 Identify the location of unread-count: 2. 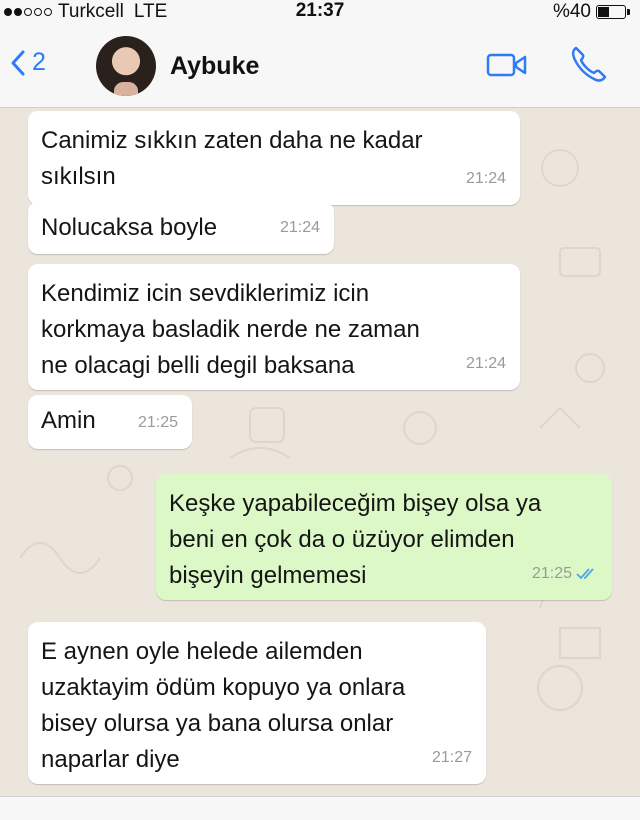
(39, 62).